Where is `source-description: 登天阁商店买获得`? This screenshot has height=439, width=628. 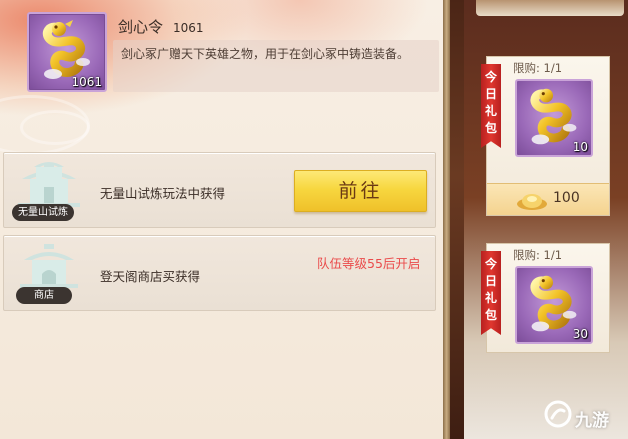
source-description: 登天阁商店买获得 is located at coordinates (150, 276).